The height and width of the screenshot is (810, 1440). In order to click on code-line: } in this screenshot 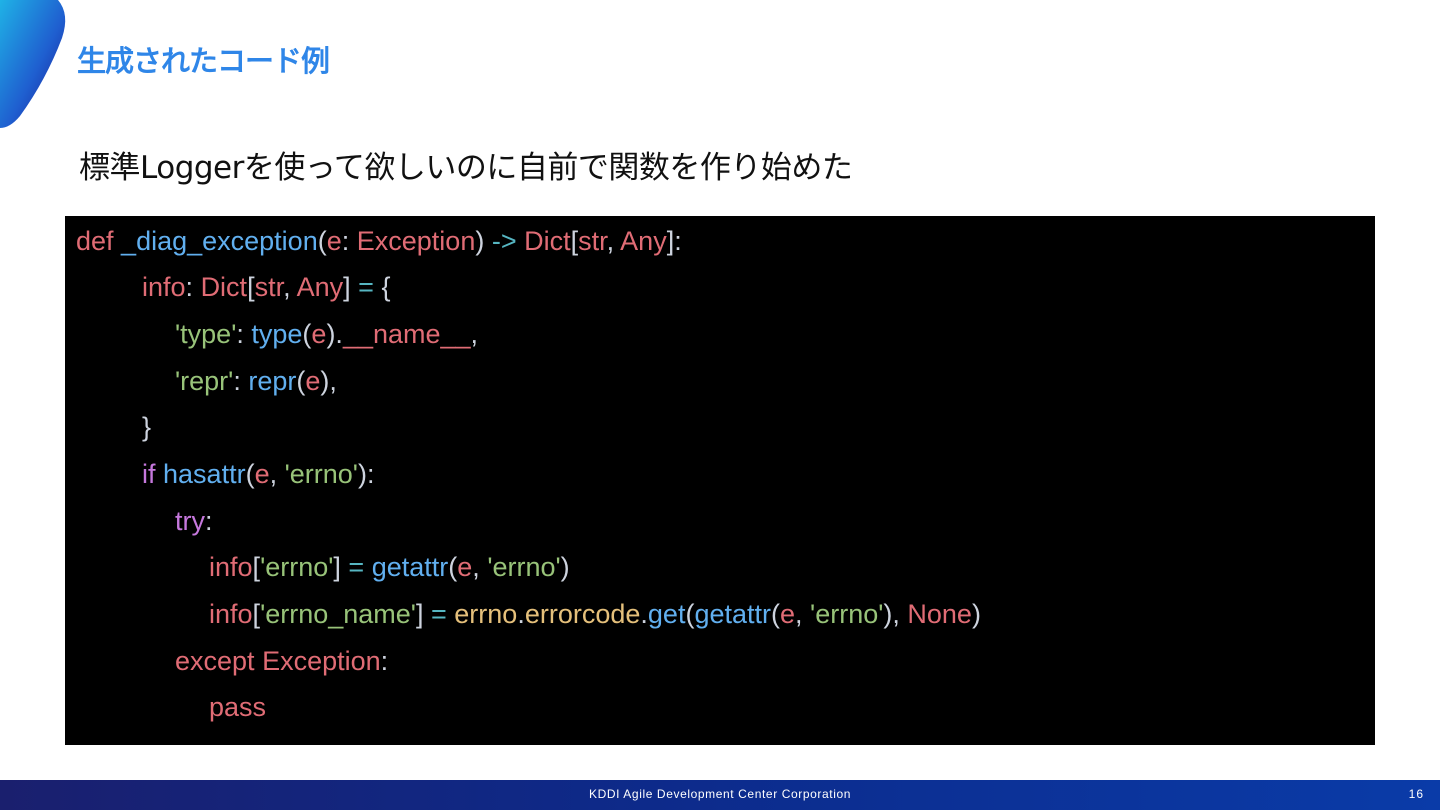, I will do `click(146, 427)`.